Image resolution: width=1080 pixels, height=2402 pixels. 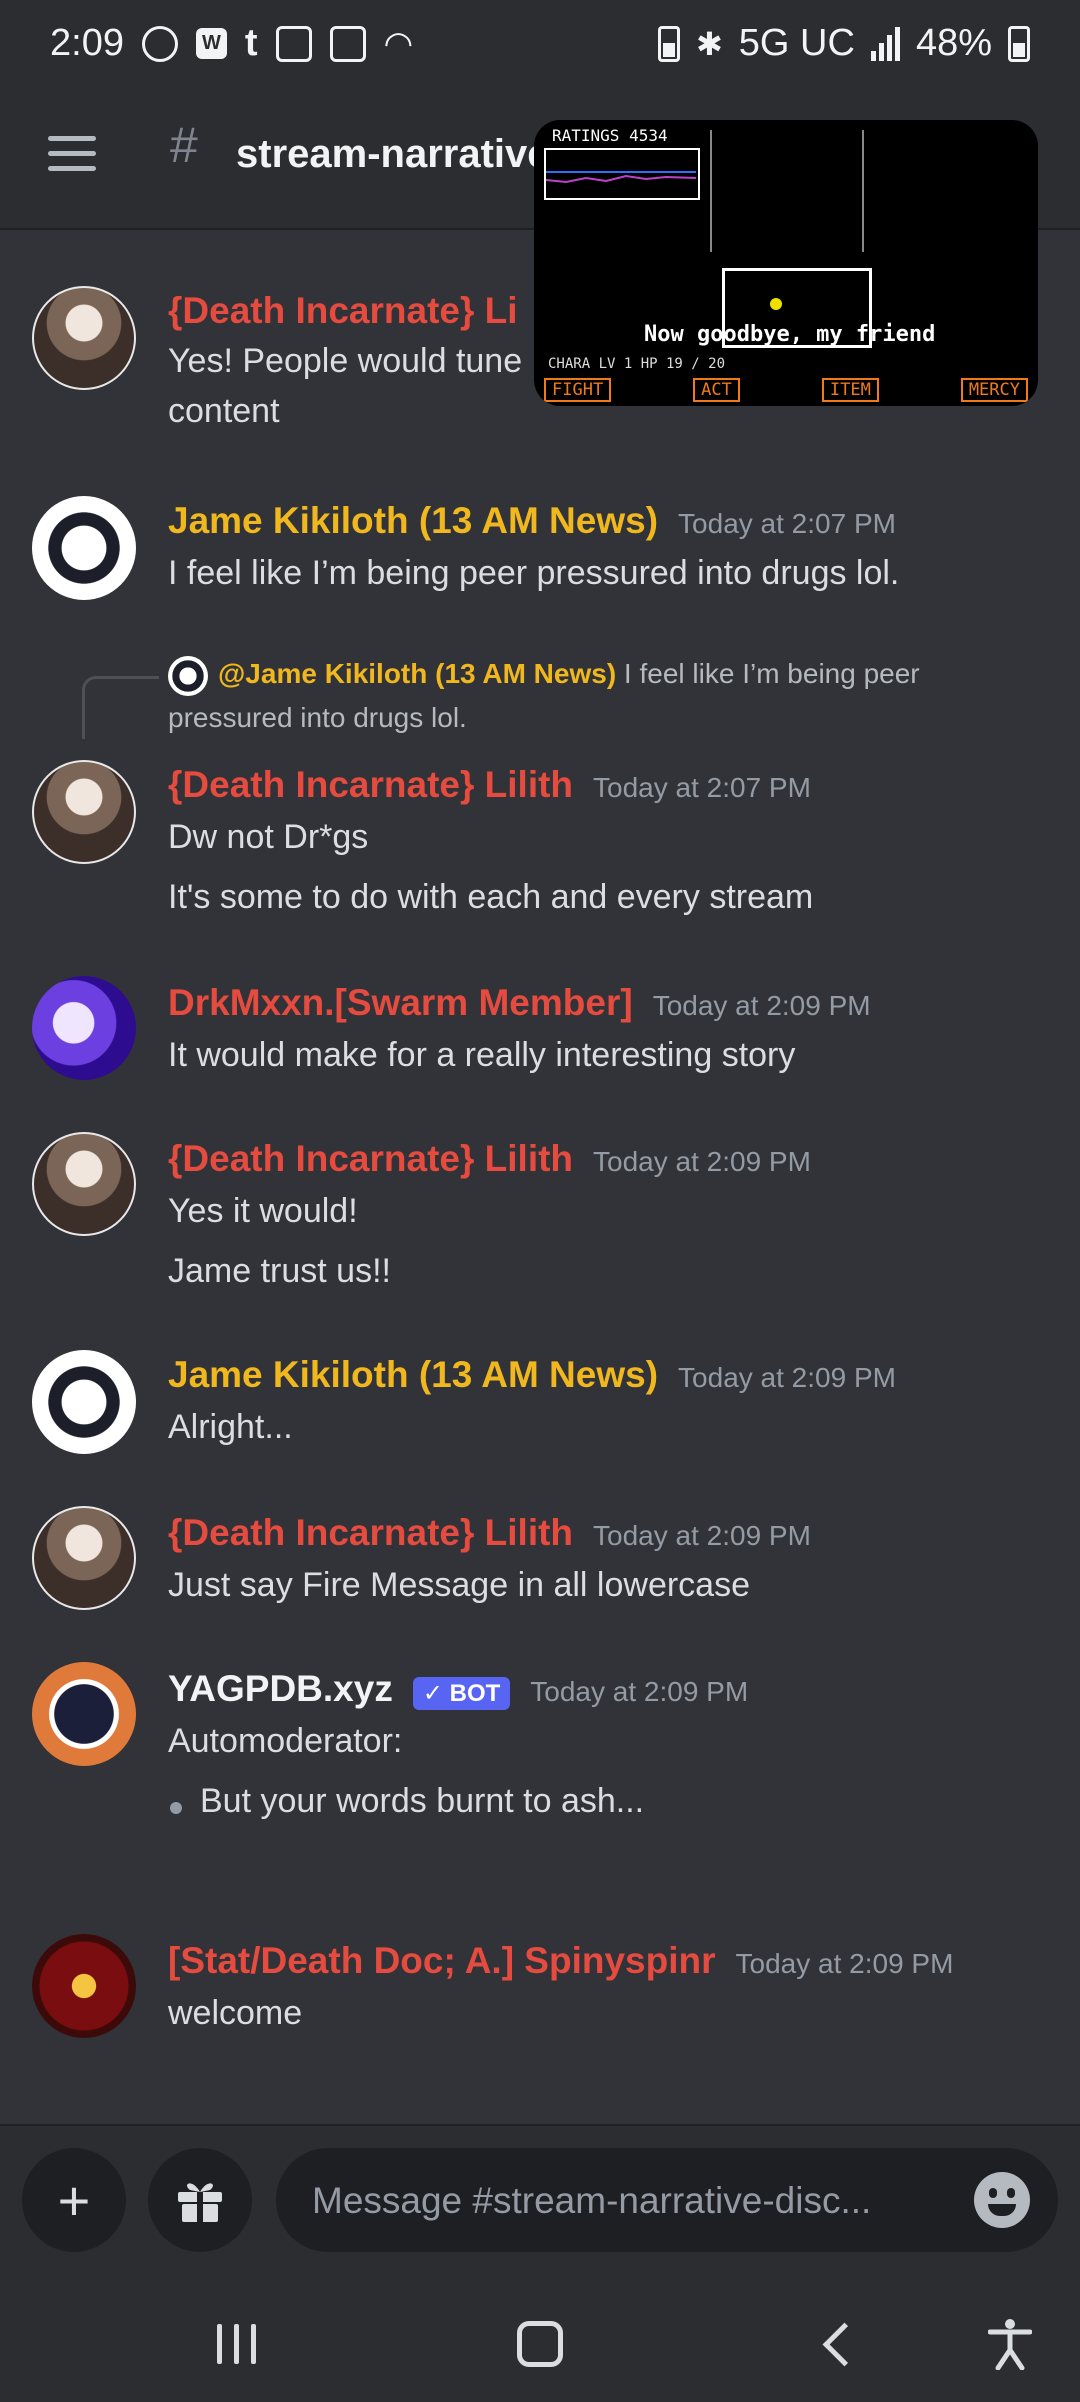 I want to click on reply-connector, so click(x=120, y=707).